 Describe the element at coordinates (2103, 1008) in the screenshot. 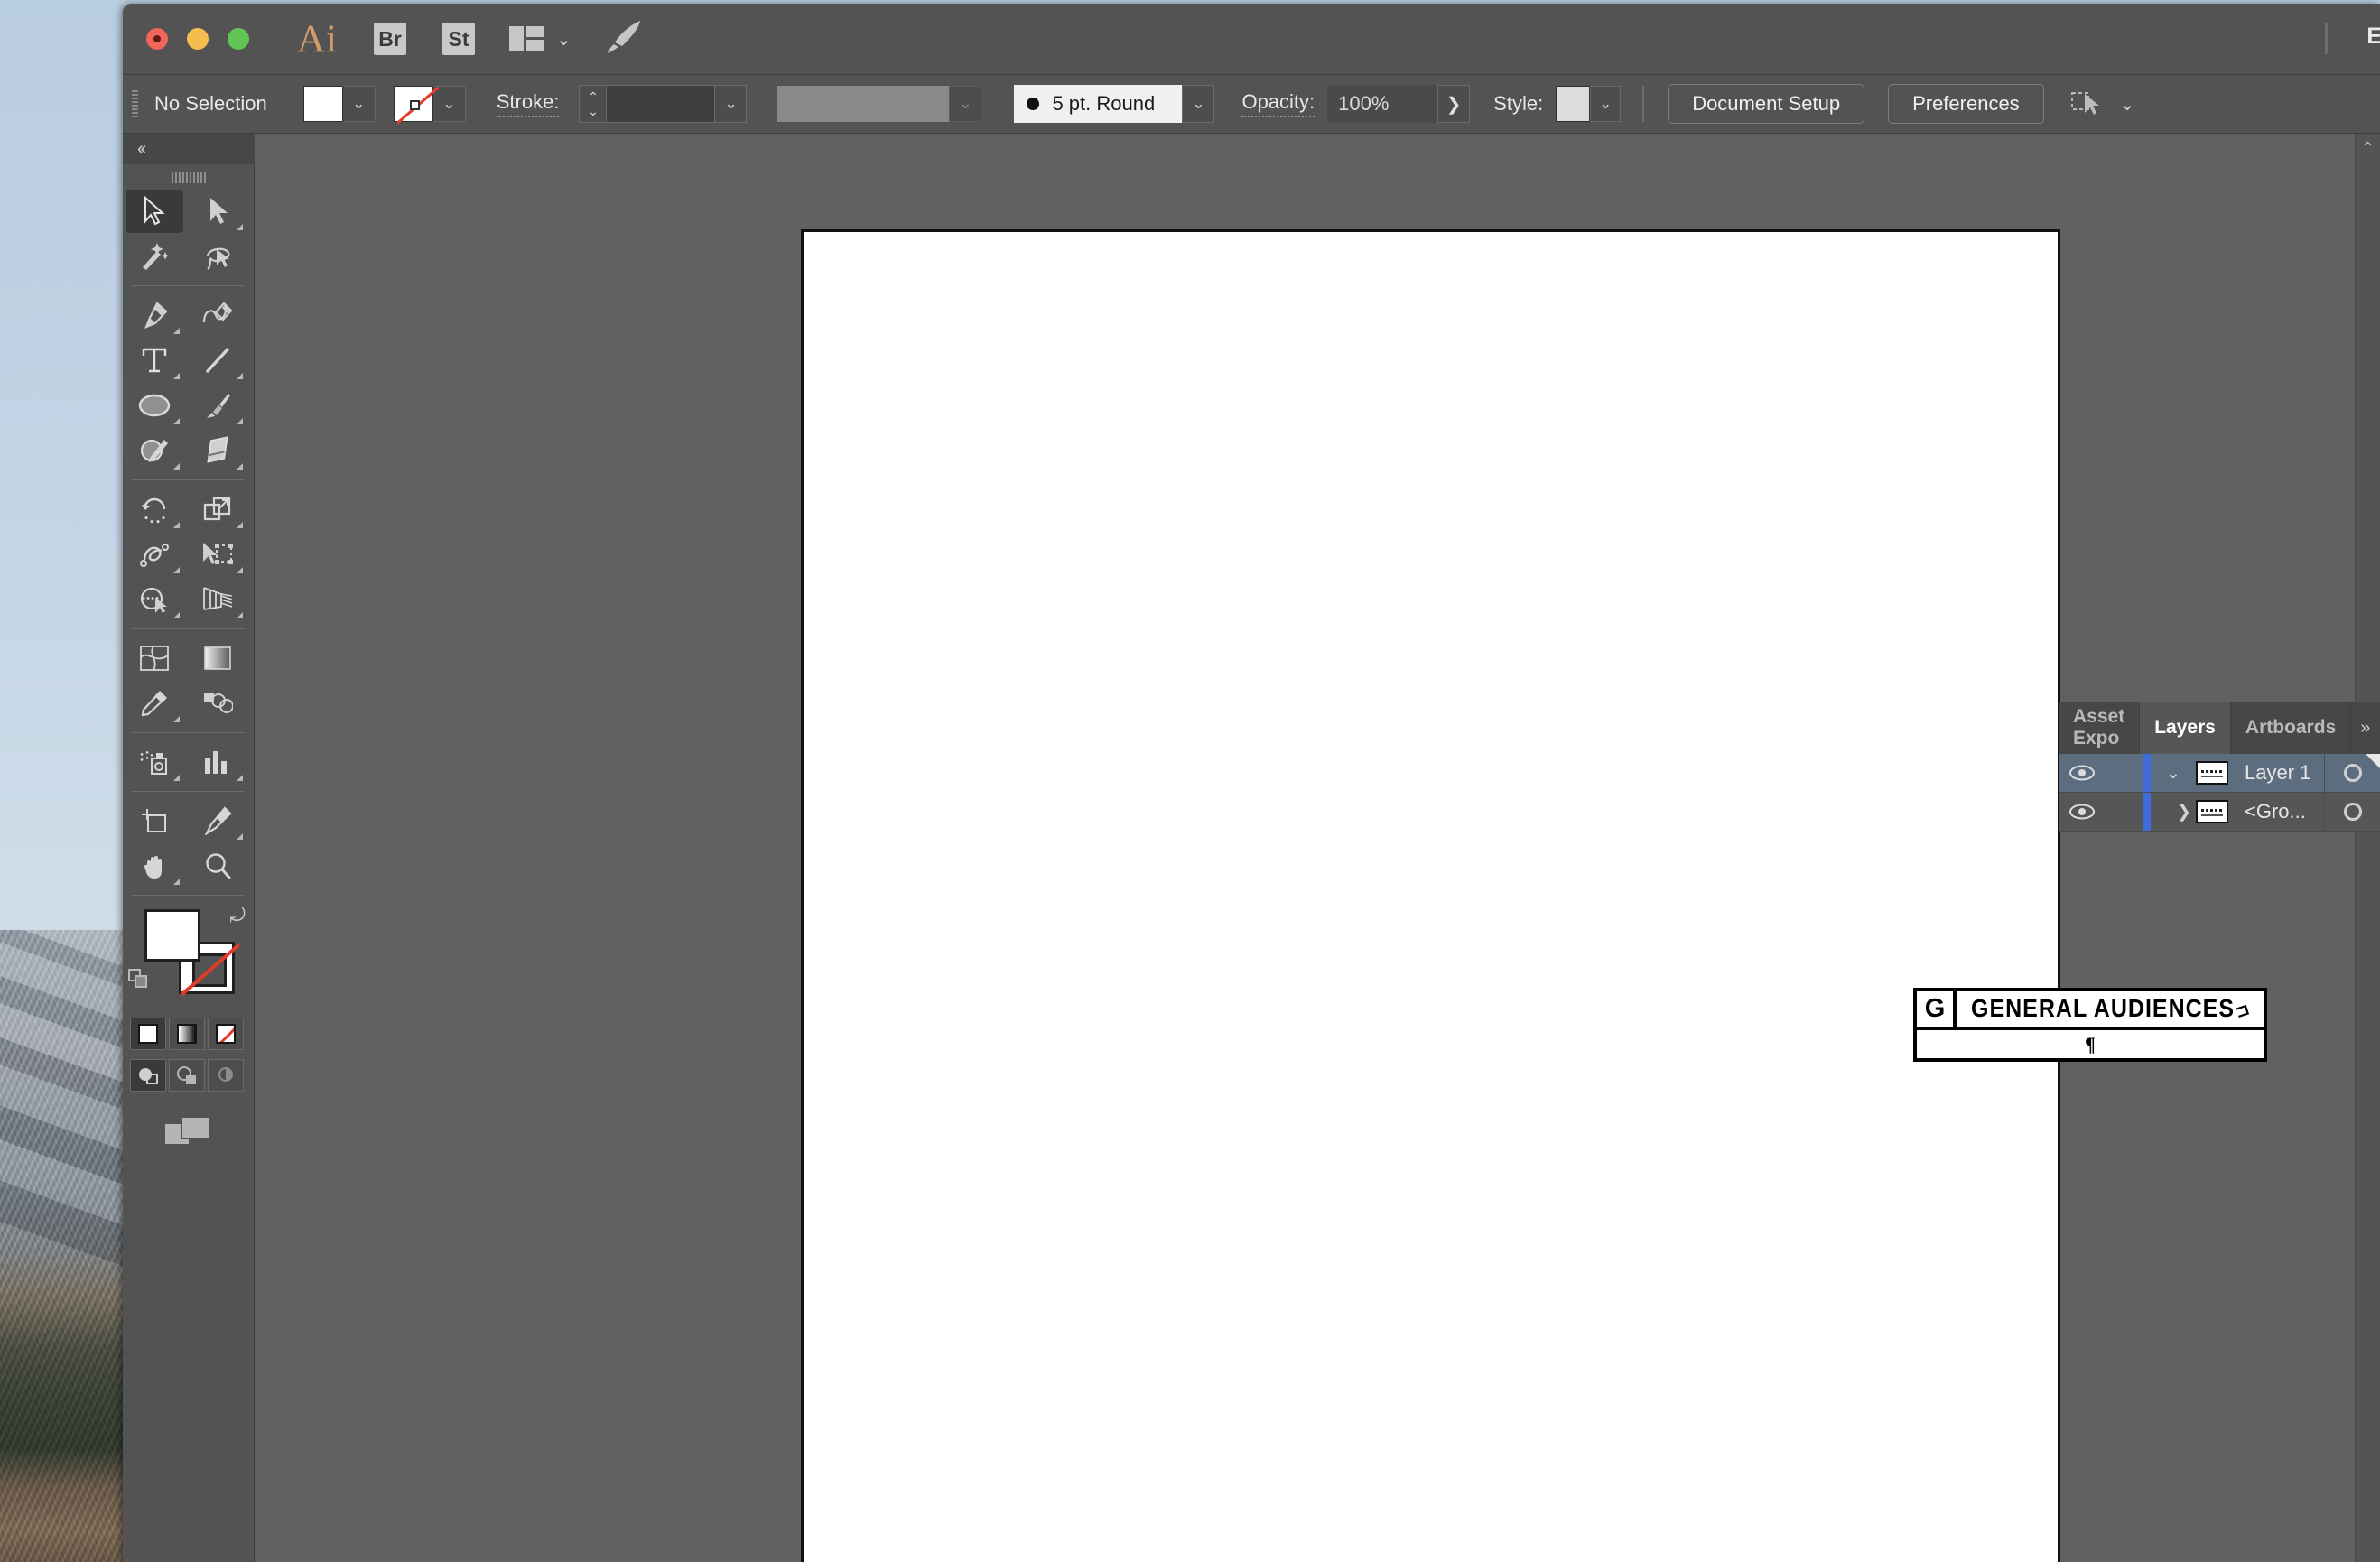

I see `rating-text: GENERAL AUDIENCES` at that location.